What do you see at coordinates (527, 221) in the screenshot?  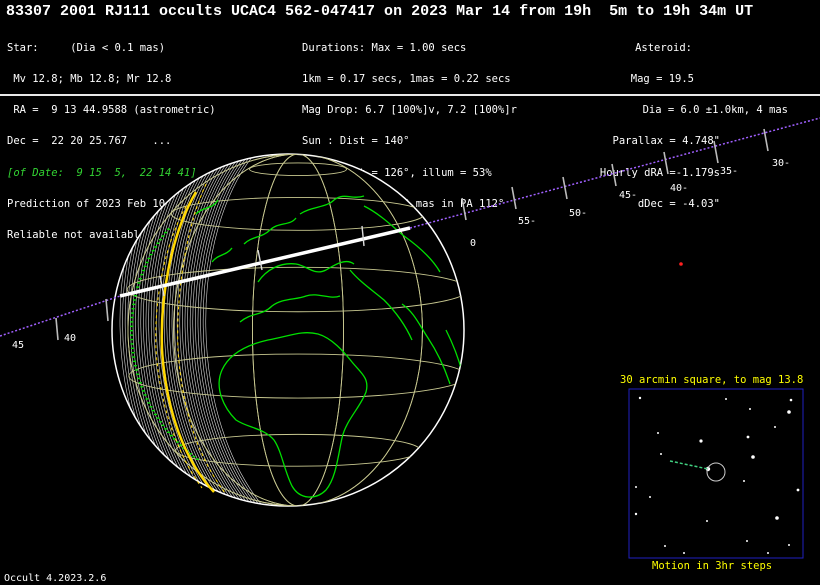 I see `tick-label: 55-` at bounding box center [527, 221].